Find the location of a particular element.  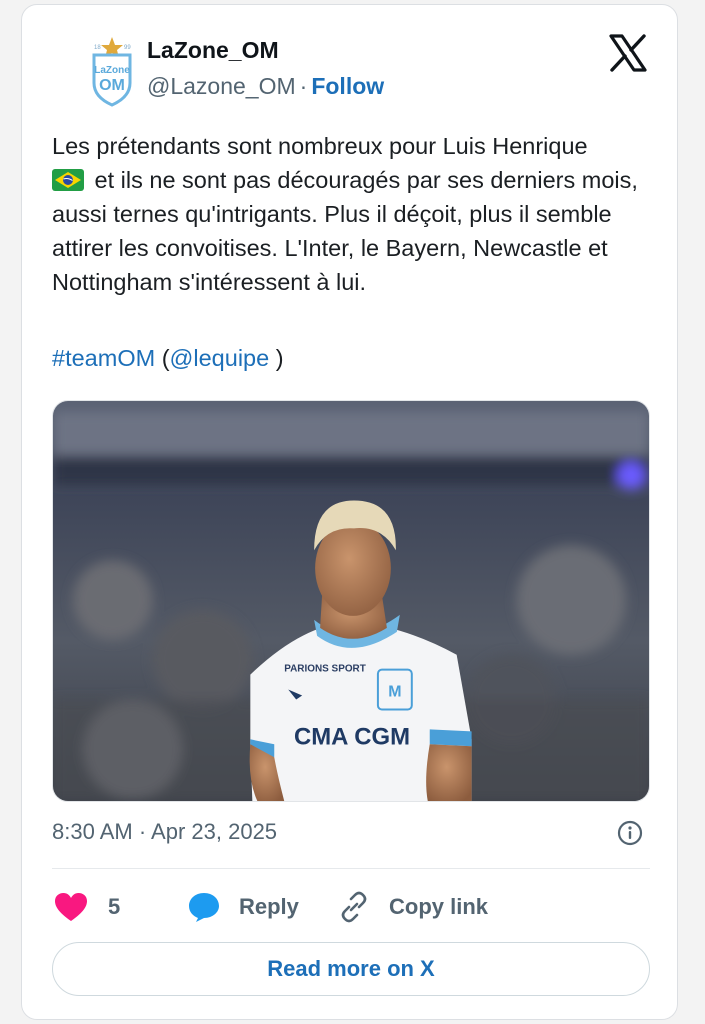

tweet-tags: #teamOM (@lequipe ) is located at coordinates (168, 358).